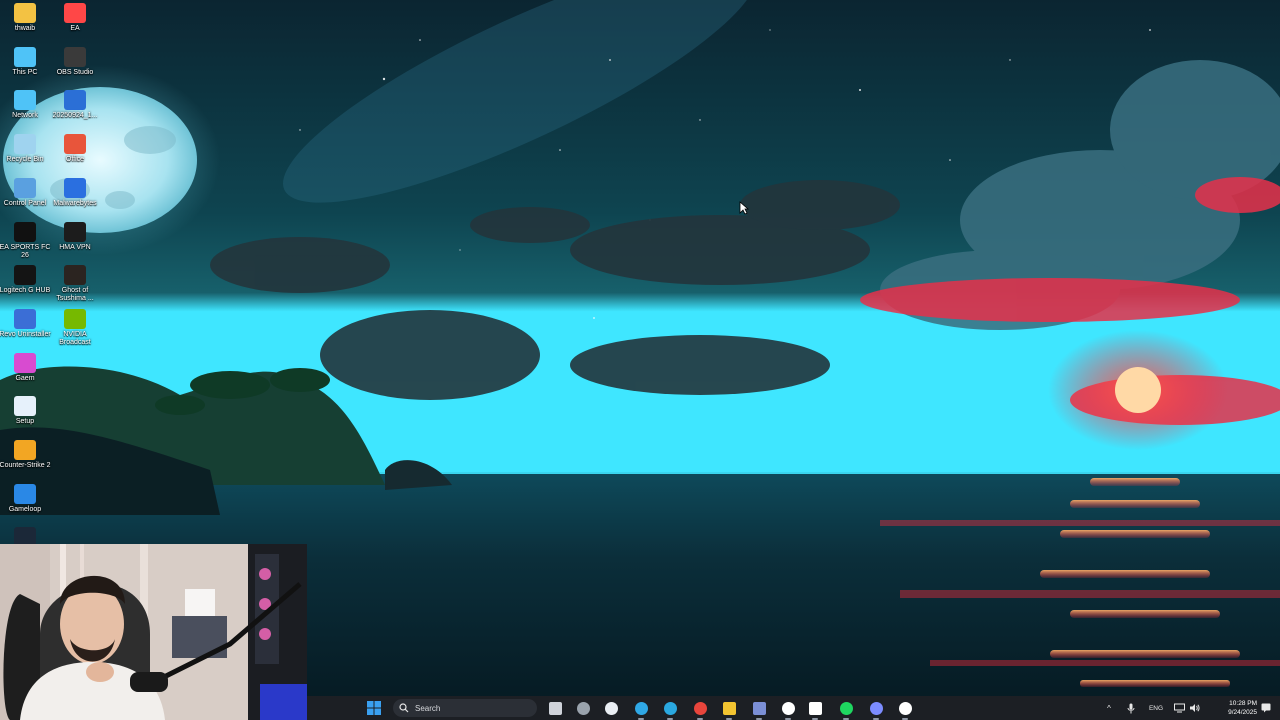 This screenshot has height=720, width=1280. I want to click on ghost-of-tsushima-icon, so click(75, 275).